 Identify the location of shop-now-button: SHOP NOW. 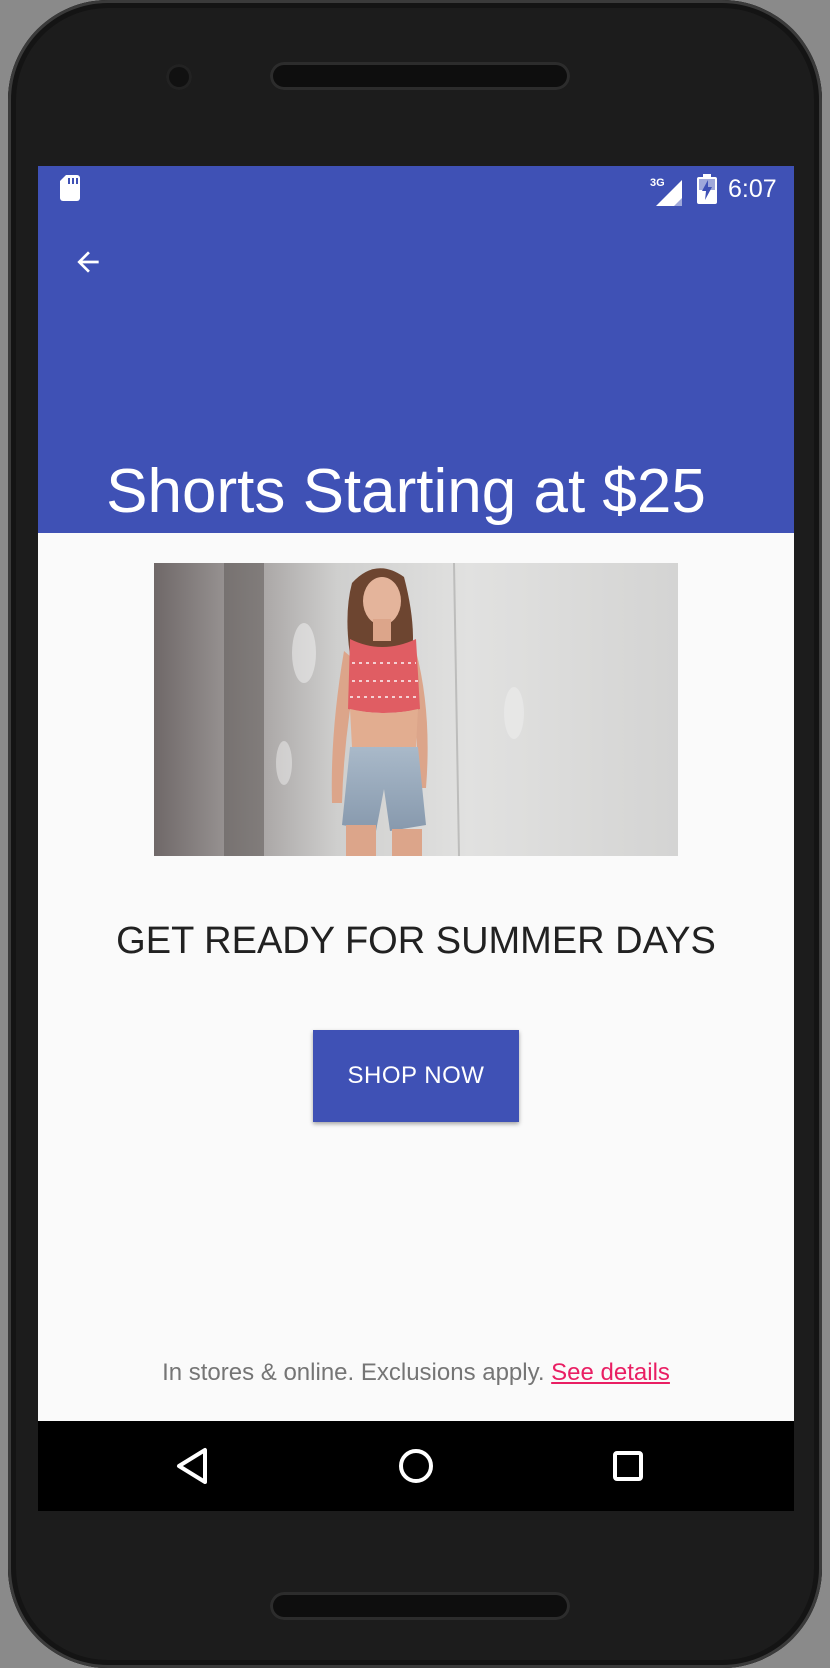
(416, 1076).